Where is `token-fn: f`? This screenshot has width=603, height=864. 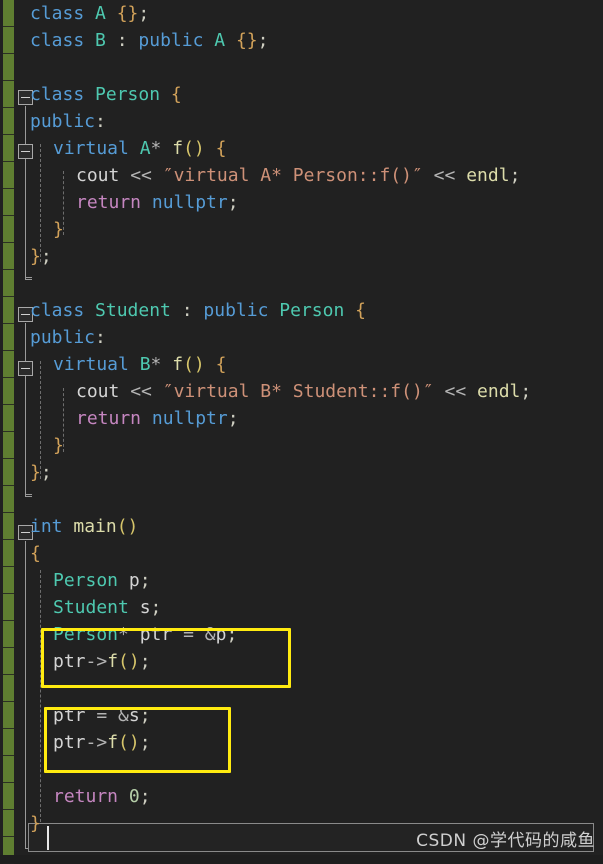 token-fn: f is located at coordinates (178, 364).